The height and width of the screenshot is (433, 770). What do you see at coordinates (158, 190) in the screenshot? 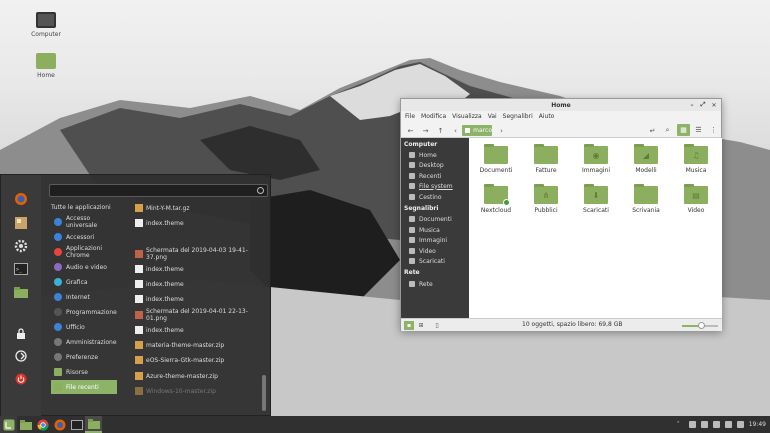
I see `menu-search-input` at bounding box center [158, 190].